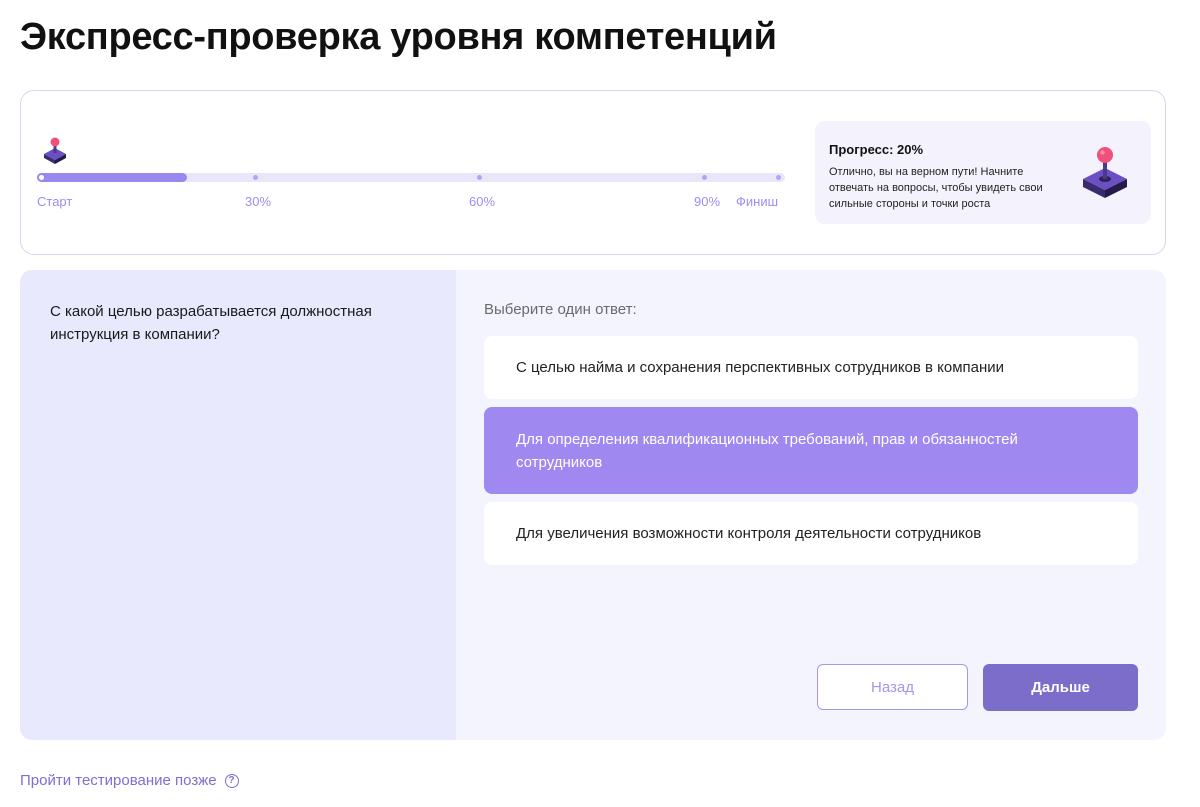 The image size is (1200, 807). I want to click on progress-label-30: 30%, so click(258, 201).